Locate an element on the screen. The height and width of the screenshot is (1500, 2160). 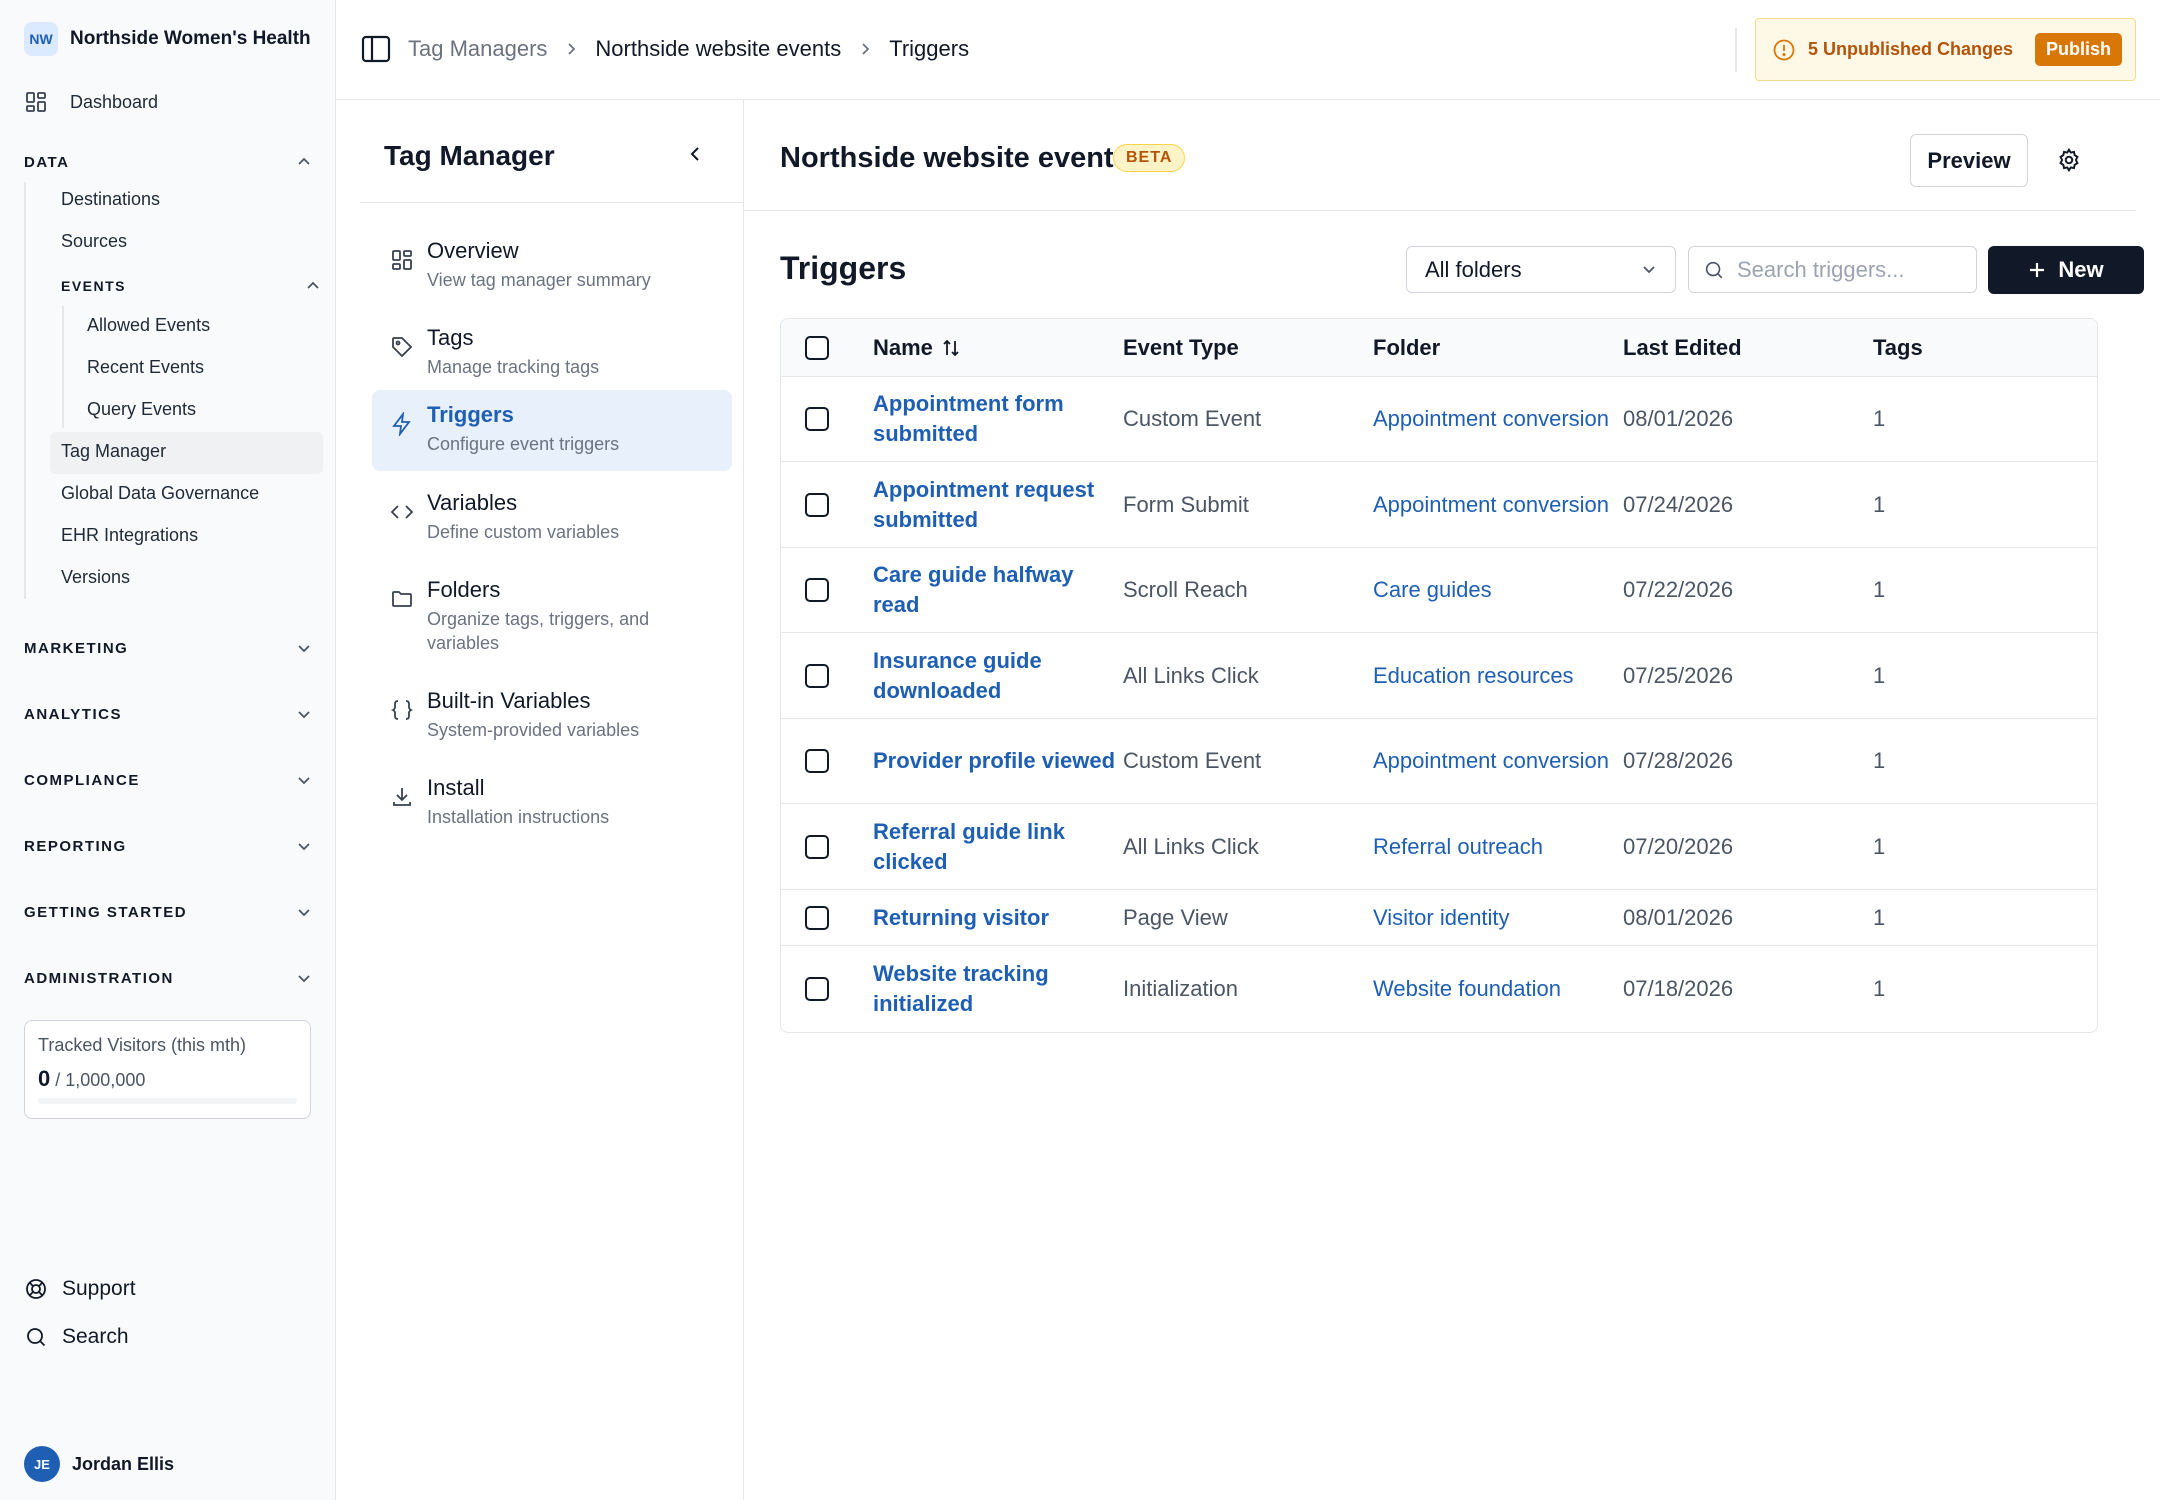
trigger-name-link: Website tracking initialized is located at coordinates (998, 989).